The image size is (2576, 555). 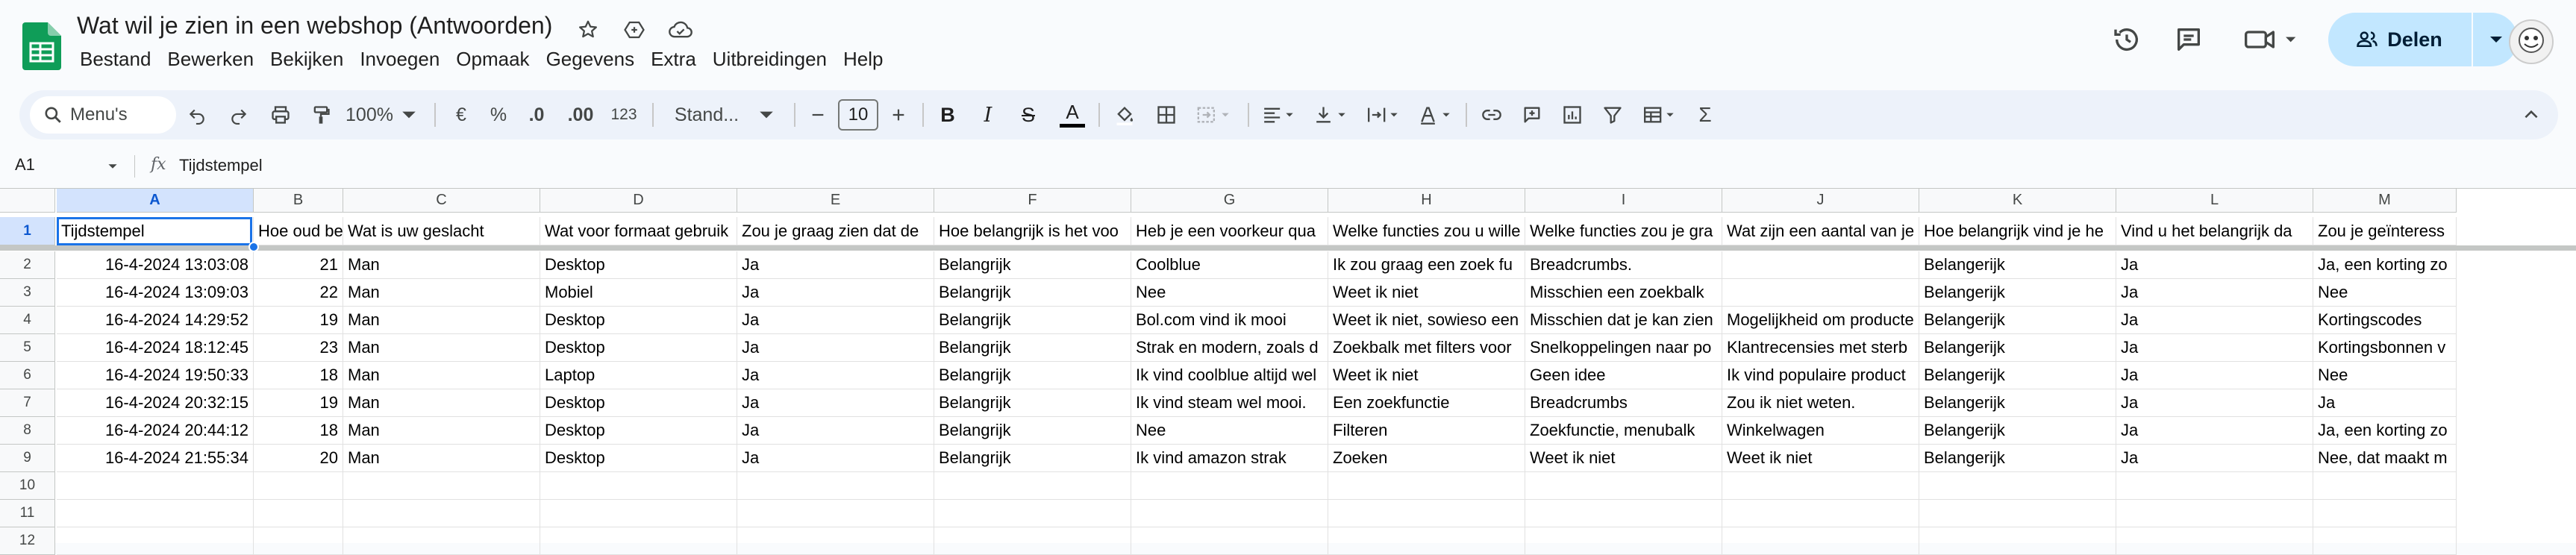 I want to click on share-button: Delen, so click(x=2399, y=39).